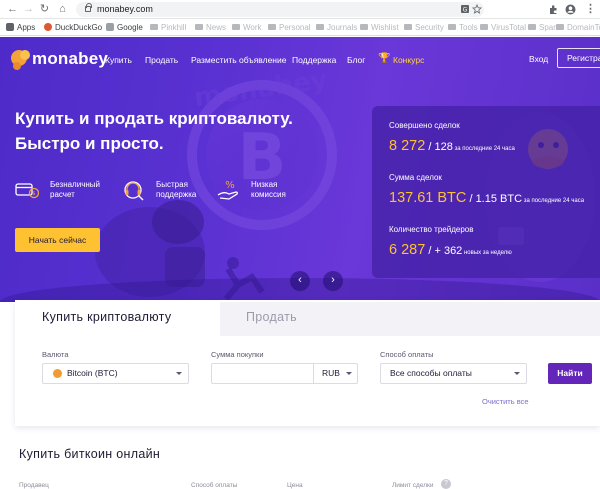  What do you see at coordinates (73, 27) in the screenshot?
I see `bookmark-duckduckgo: DuckDuckGo` at bounding box center [73, 27].